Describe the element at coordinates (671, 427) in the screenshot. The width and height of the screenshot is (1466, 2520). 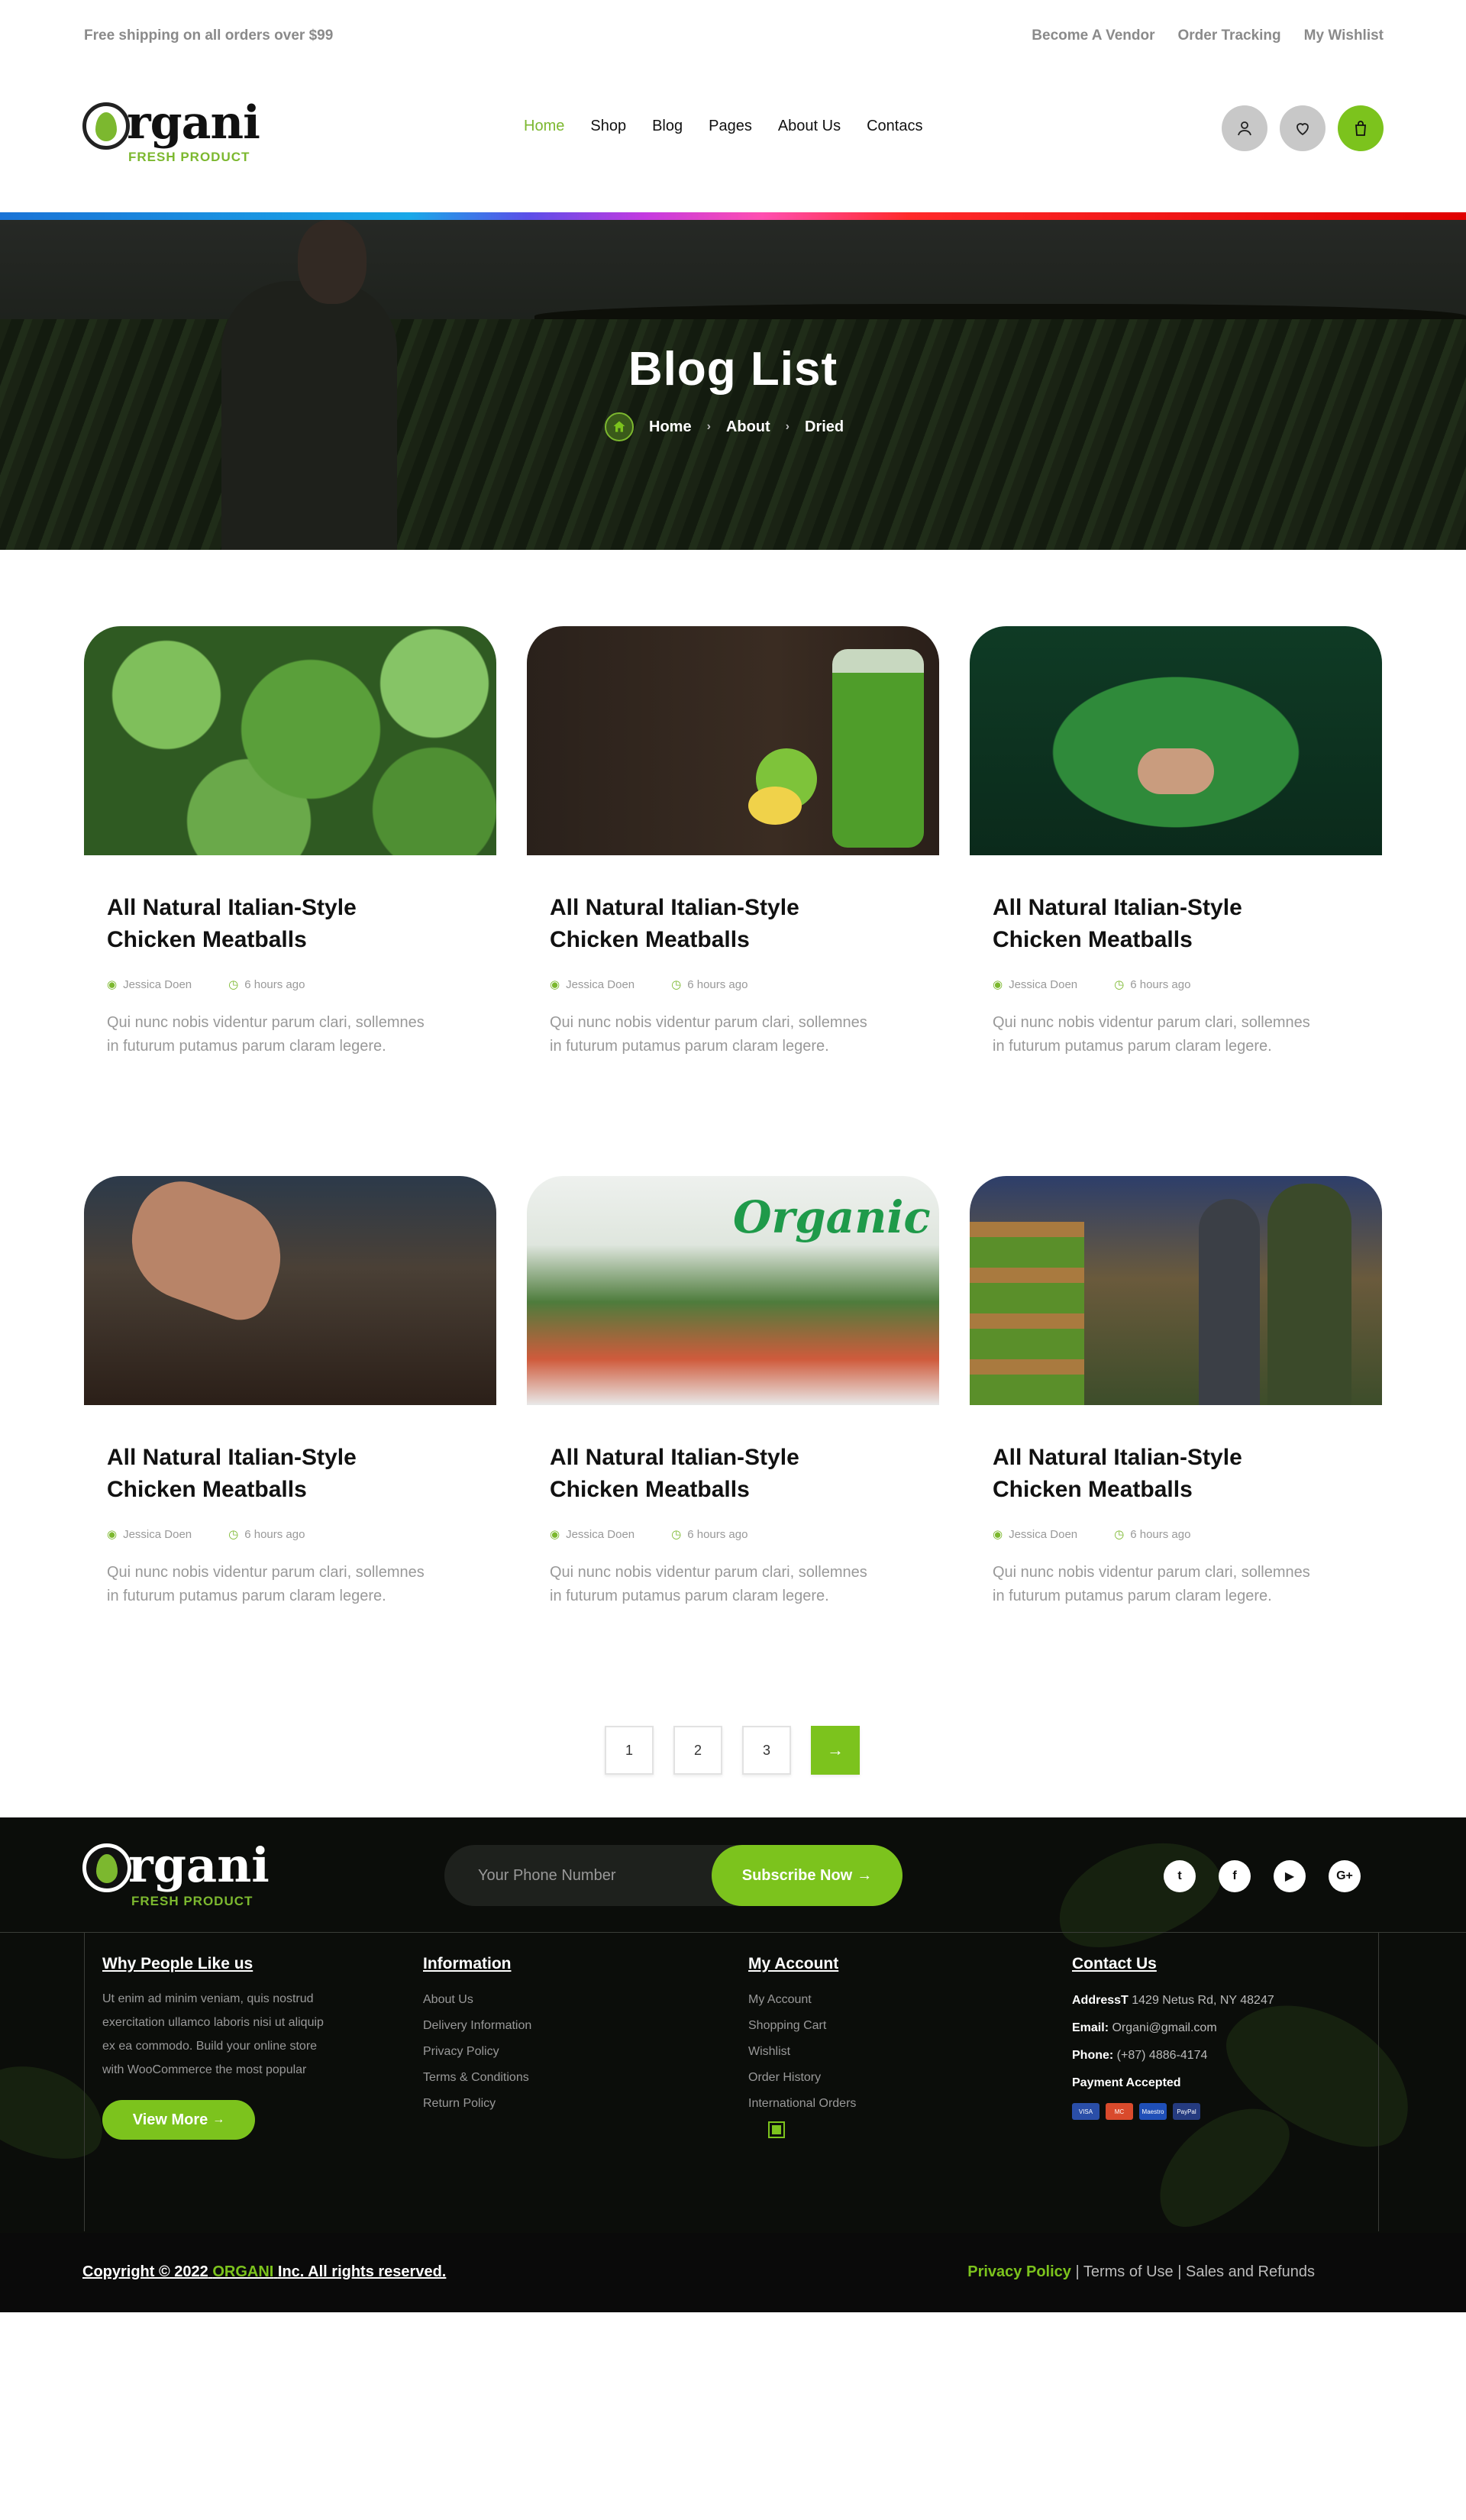
I see `breadcrumb-home: Home` at that location.